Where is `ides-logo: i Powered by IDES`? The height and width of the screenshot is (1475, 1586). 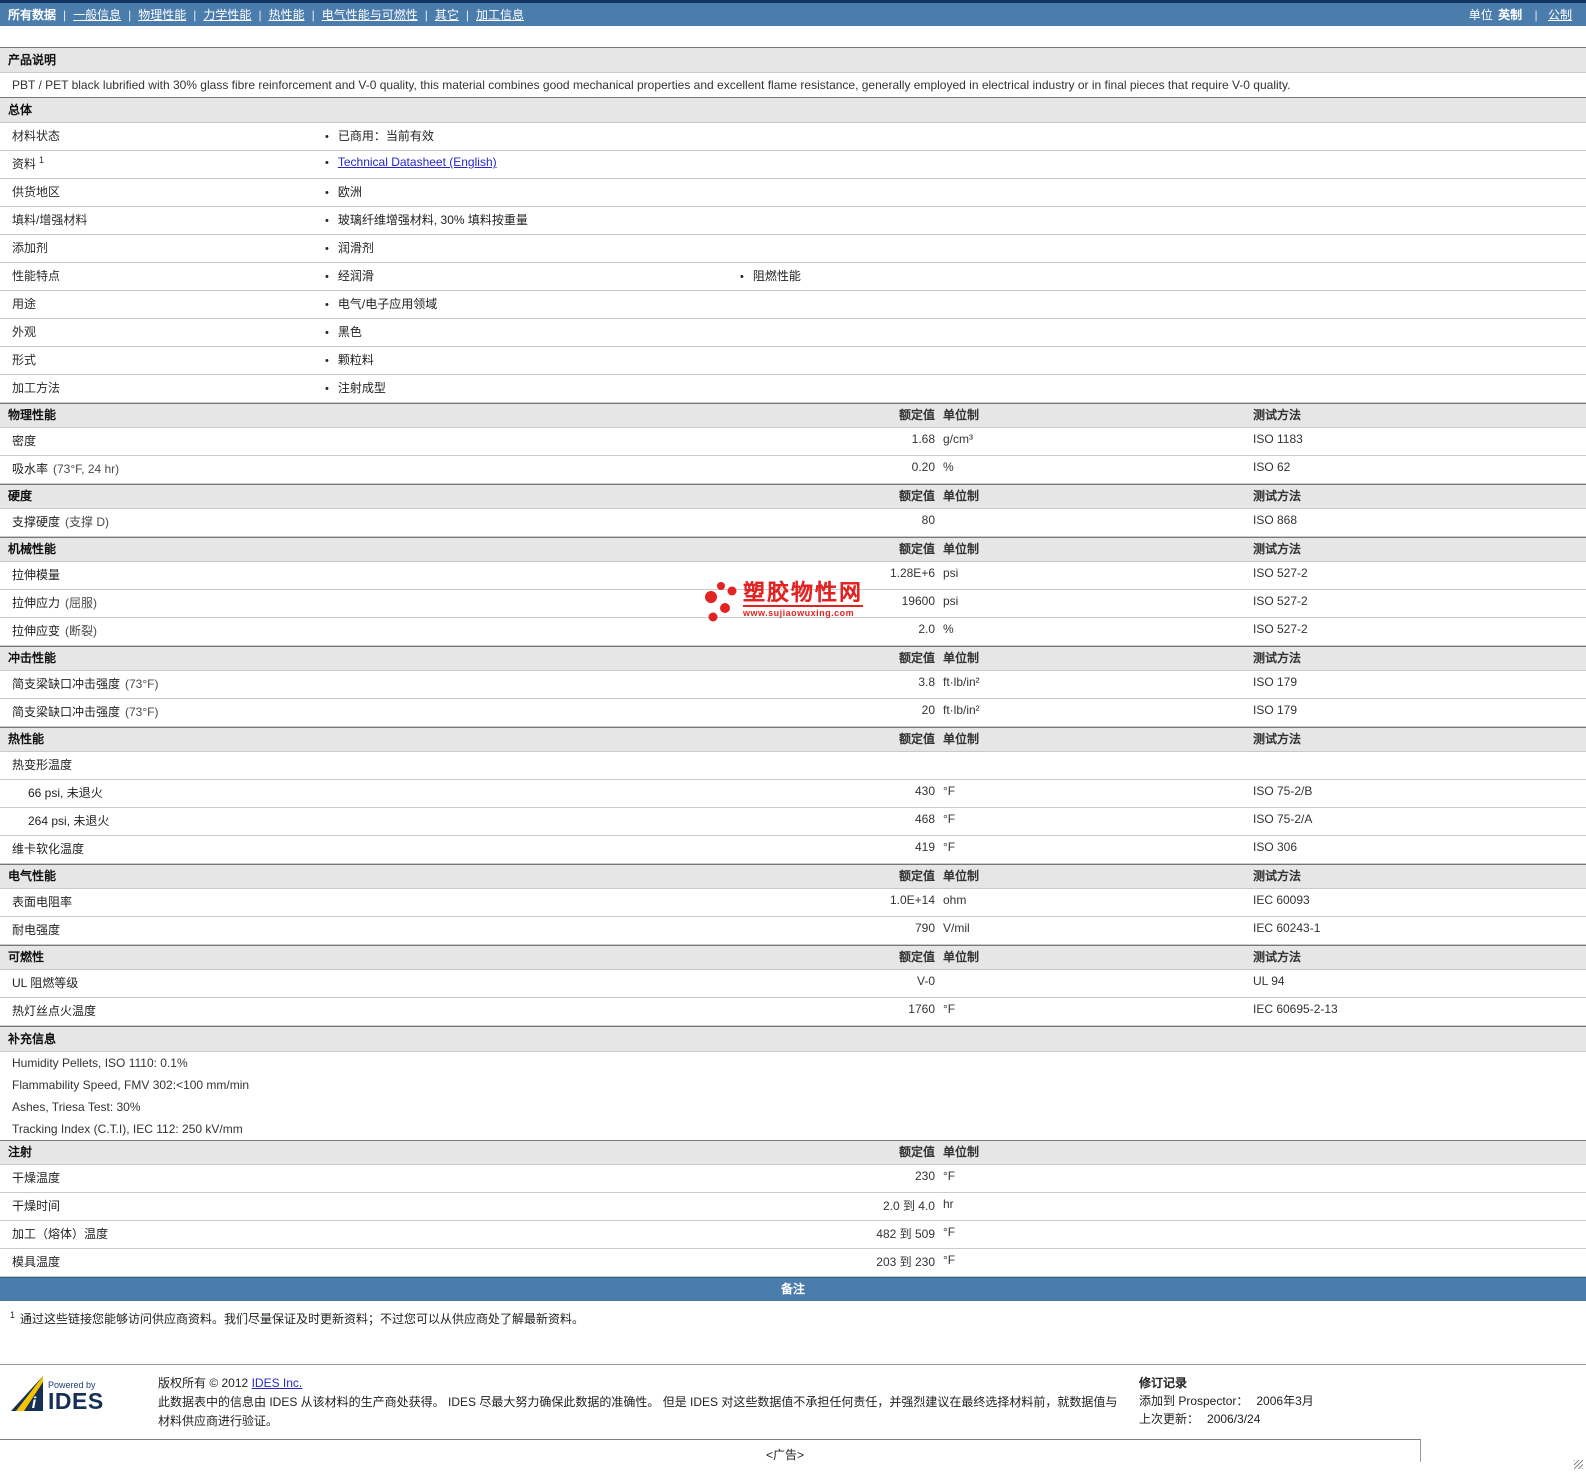 ides-logo: i Powered by IDES is located at coordinates (84, 1393).